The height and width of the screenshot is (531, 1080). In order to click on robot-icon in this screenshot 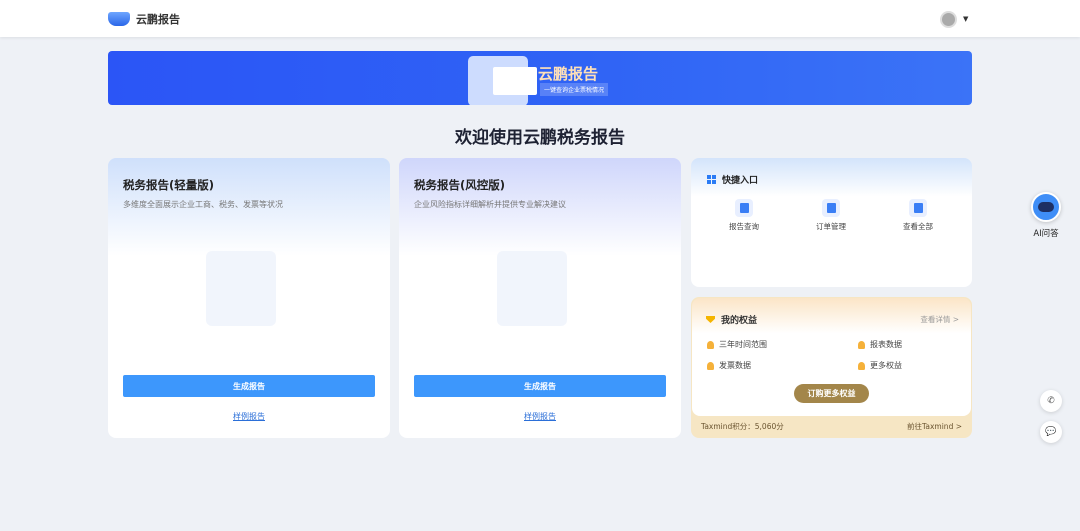, I will do `click(1046, 207)`.